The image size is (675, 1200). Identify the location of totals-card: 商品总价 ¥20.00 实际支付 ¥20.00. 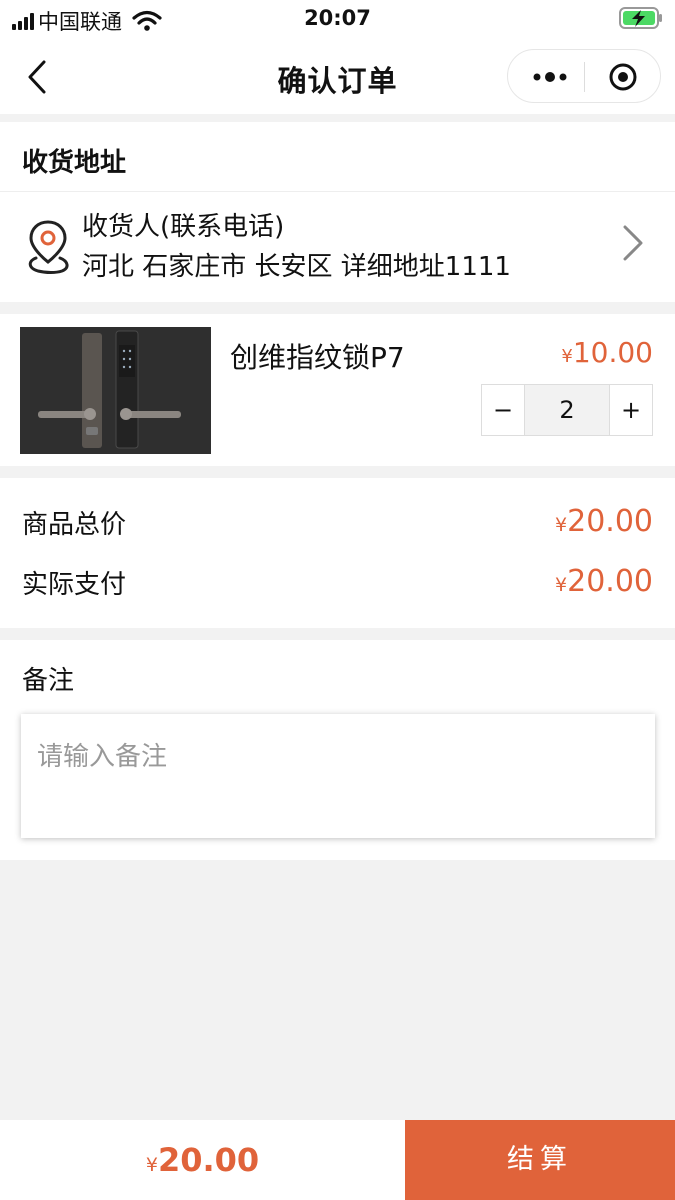
(337, 553).